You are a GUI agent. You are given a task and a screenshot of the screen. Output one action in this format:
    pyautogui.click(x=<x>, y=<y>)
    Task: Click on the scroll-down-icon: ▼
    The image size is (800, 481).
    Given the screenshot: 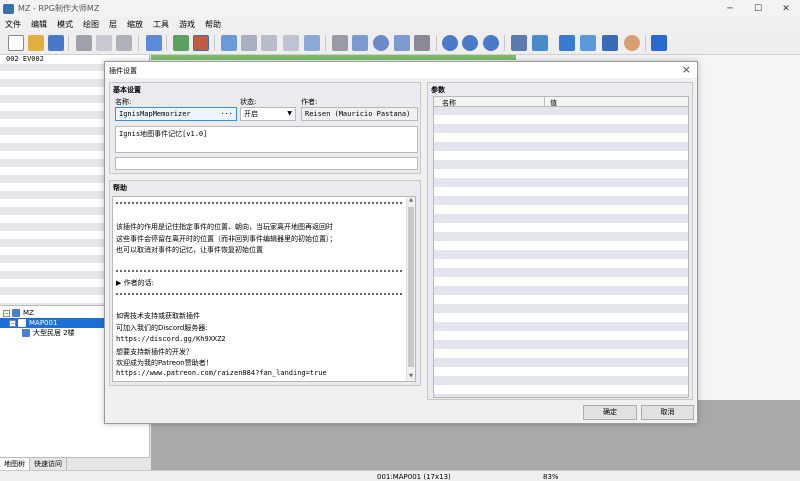 What is the action you would take?
    pyautogui.click(x=411, y=377)
    